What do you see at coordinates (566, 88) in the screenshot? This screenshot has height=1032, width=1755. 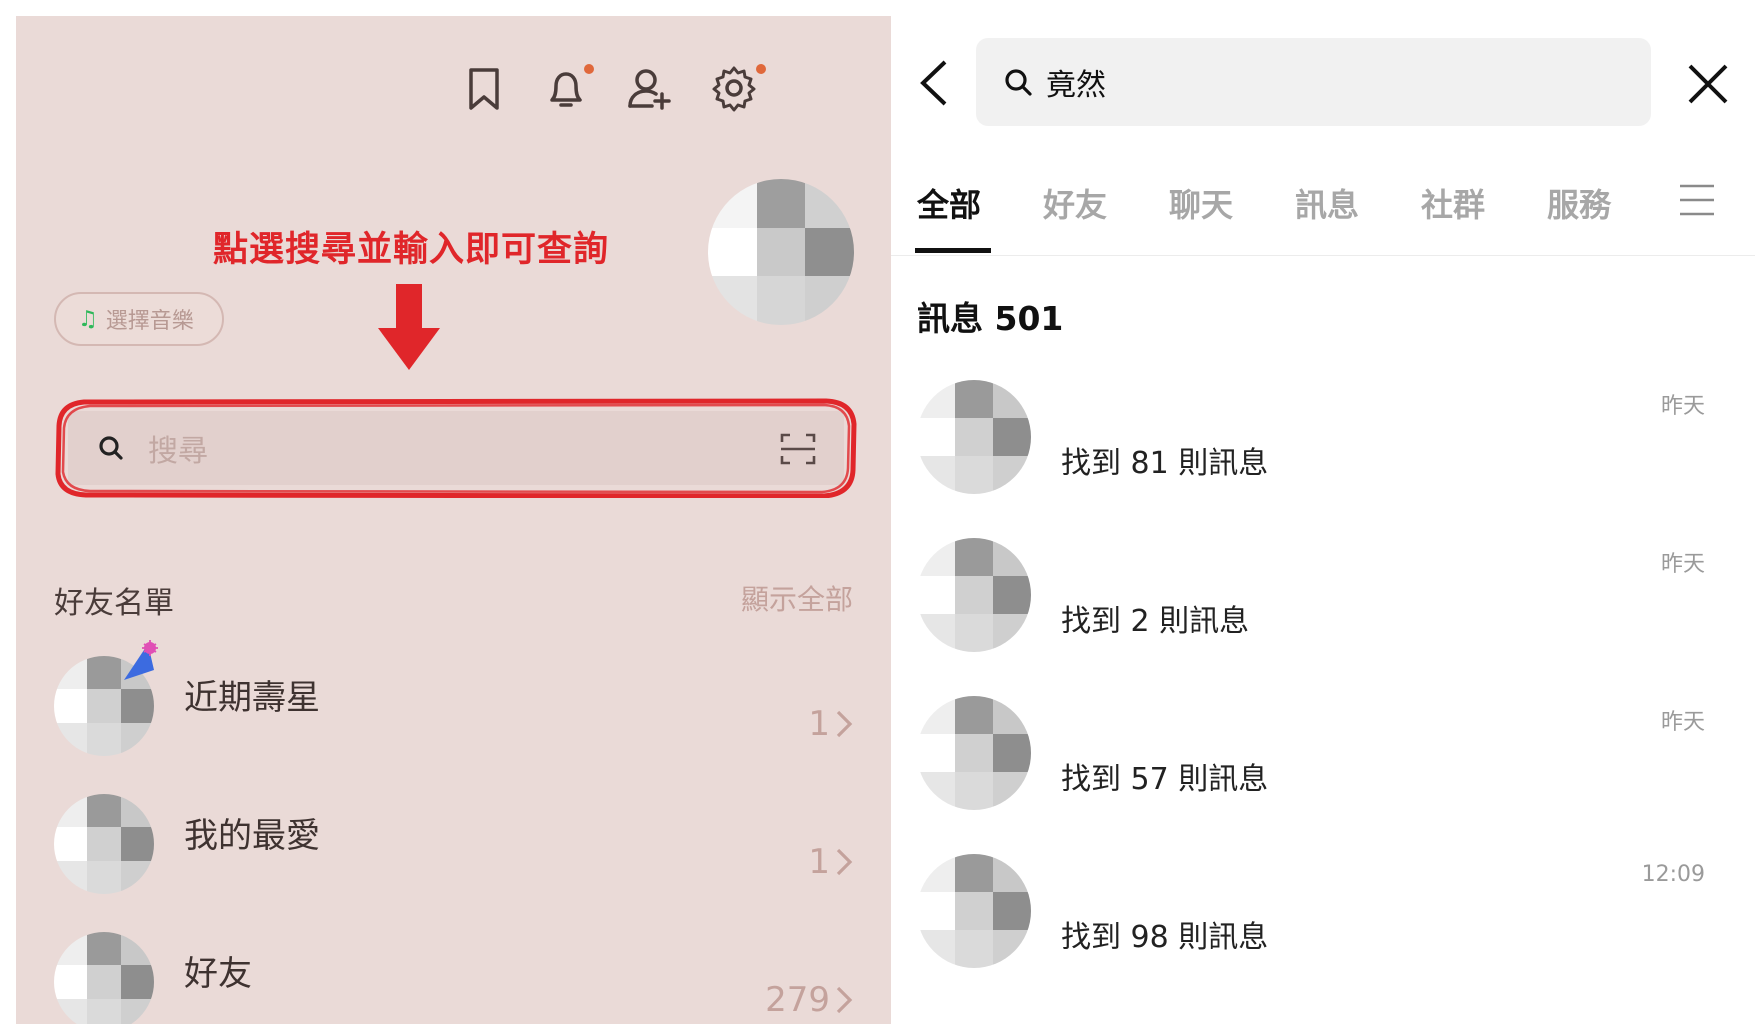 I see `bell-icon` at bounding box center [566, 88].